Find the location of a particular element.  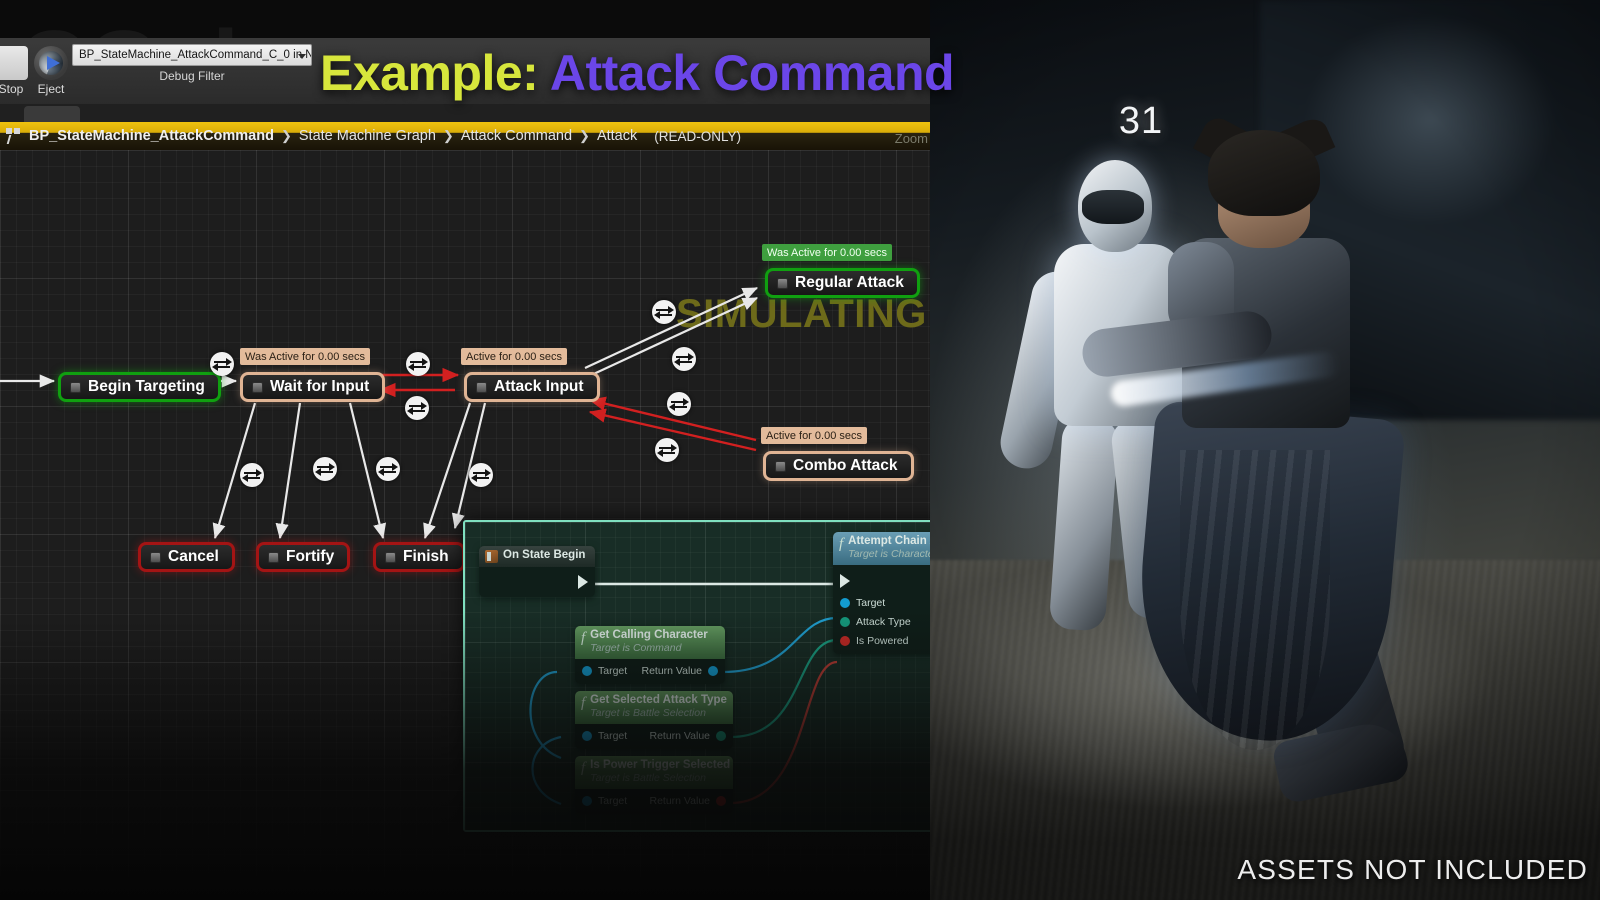

pin-label: Attack Type is located at coordinates (883, 622).